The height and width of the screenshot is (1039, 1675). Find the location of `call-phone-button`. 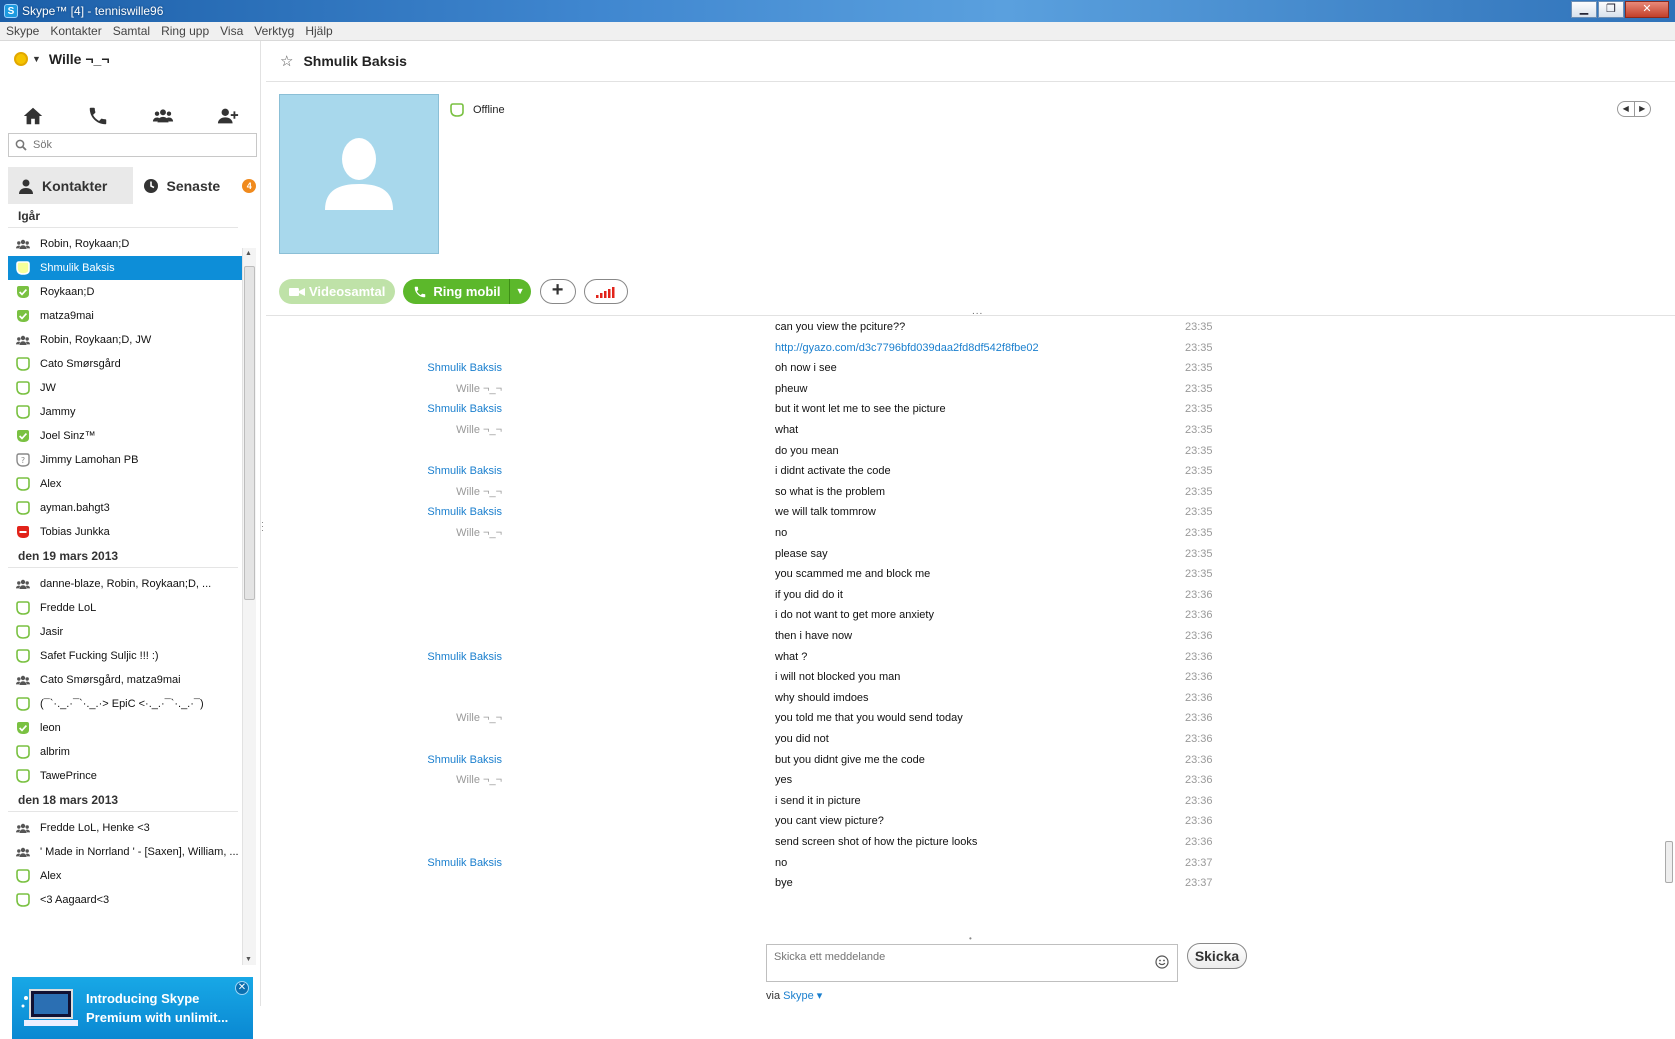

call-phone-button is located at coordinates (97, 116).